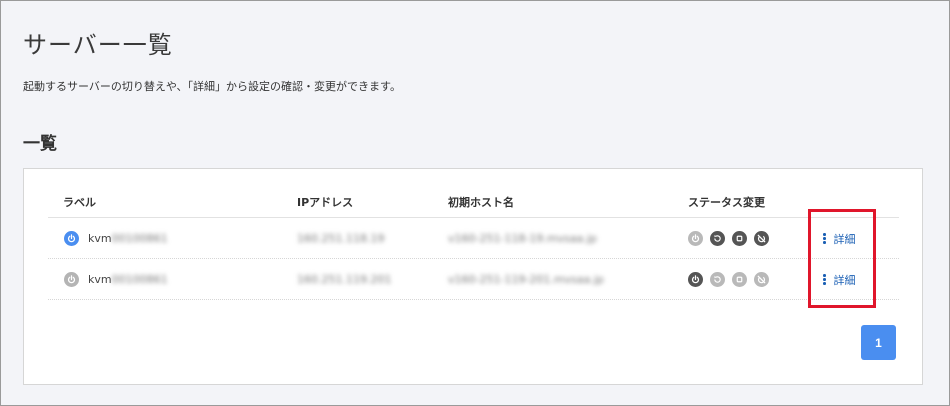 The width and height of the screenshot is (950, 406). Describe the element at coordinates (481, 202) in the screenshot. I see `header-hostname: 初期ホスト名` at that location.